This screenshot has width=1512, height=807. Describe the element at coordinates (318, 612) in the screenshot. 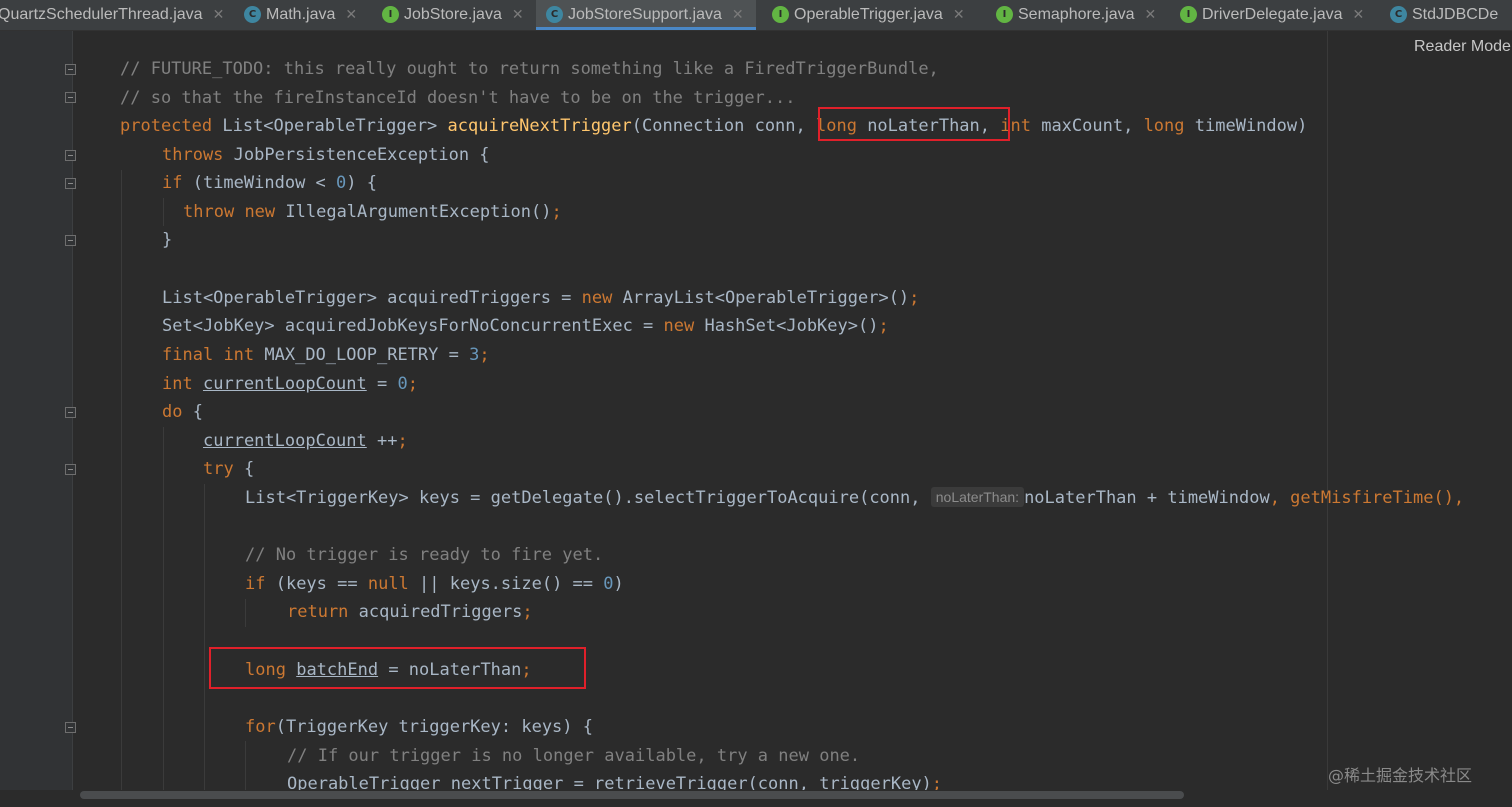

I see `keyword: return` at that location.